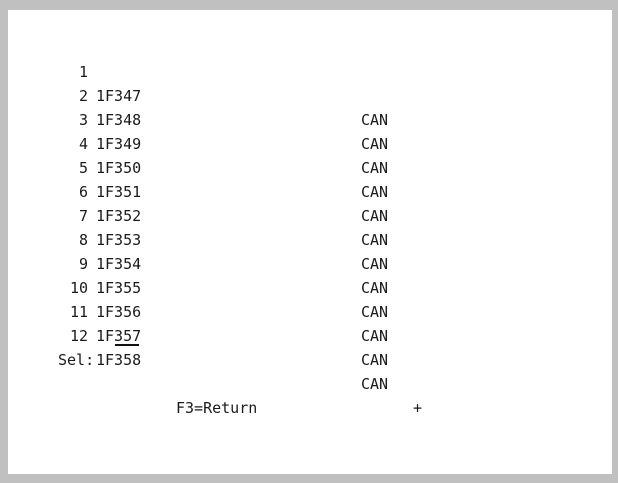 The image size is (618, 483). I want to click on f3-return-key: F3=Return, so click(216, 408).